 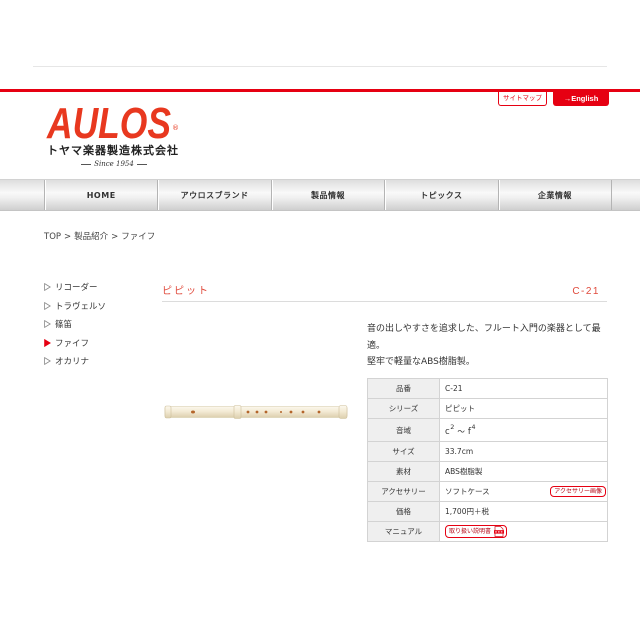 What do you see at coordinates (384, 292) in the screenshot?
I see `product-header: ピピット C-21` at bounding box center [384, 292].